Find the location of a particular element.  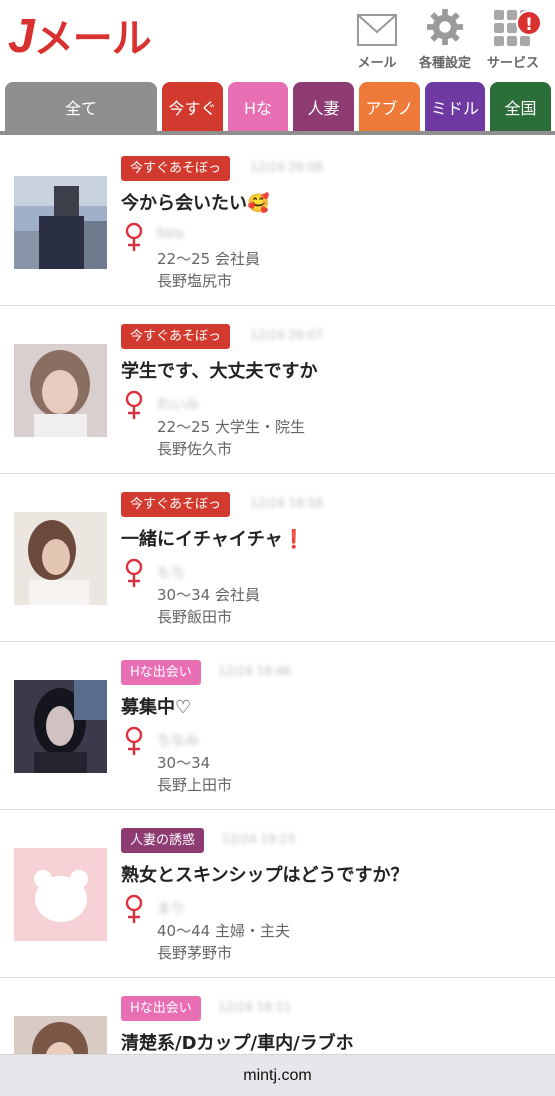

tab-abno: アブノ is located at coordinates (389, 106).